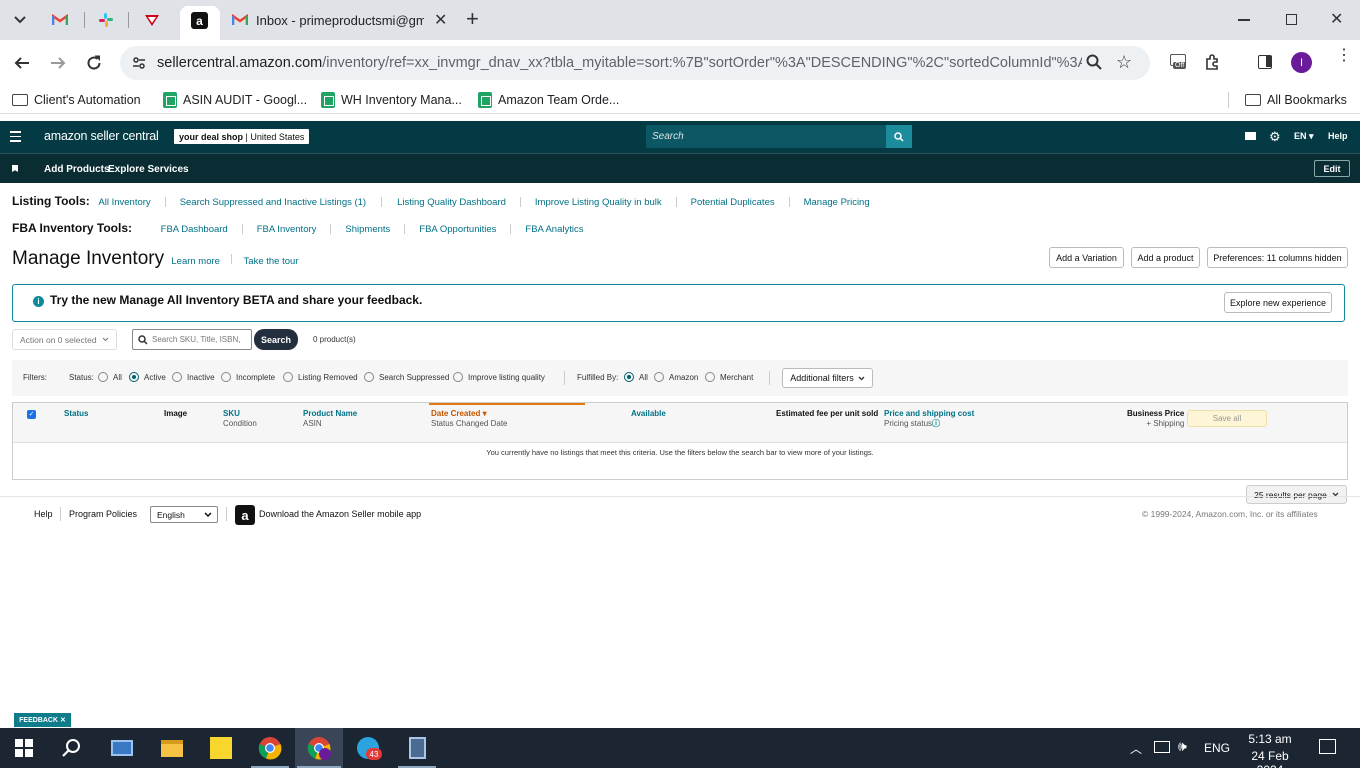 The width and height of the screenshot is (1360, 777). What do you see at coordinates (1124, 62) in the screenshot?
I see `bookmark-star-icon: ☆` at bounding box center [1124, 62].